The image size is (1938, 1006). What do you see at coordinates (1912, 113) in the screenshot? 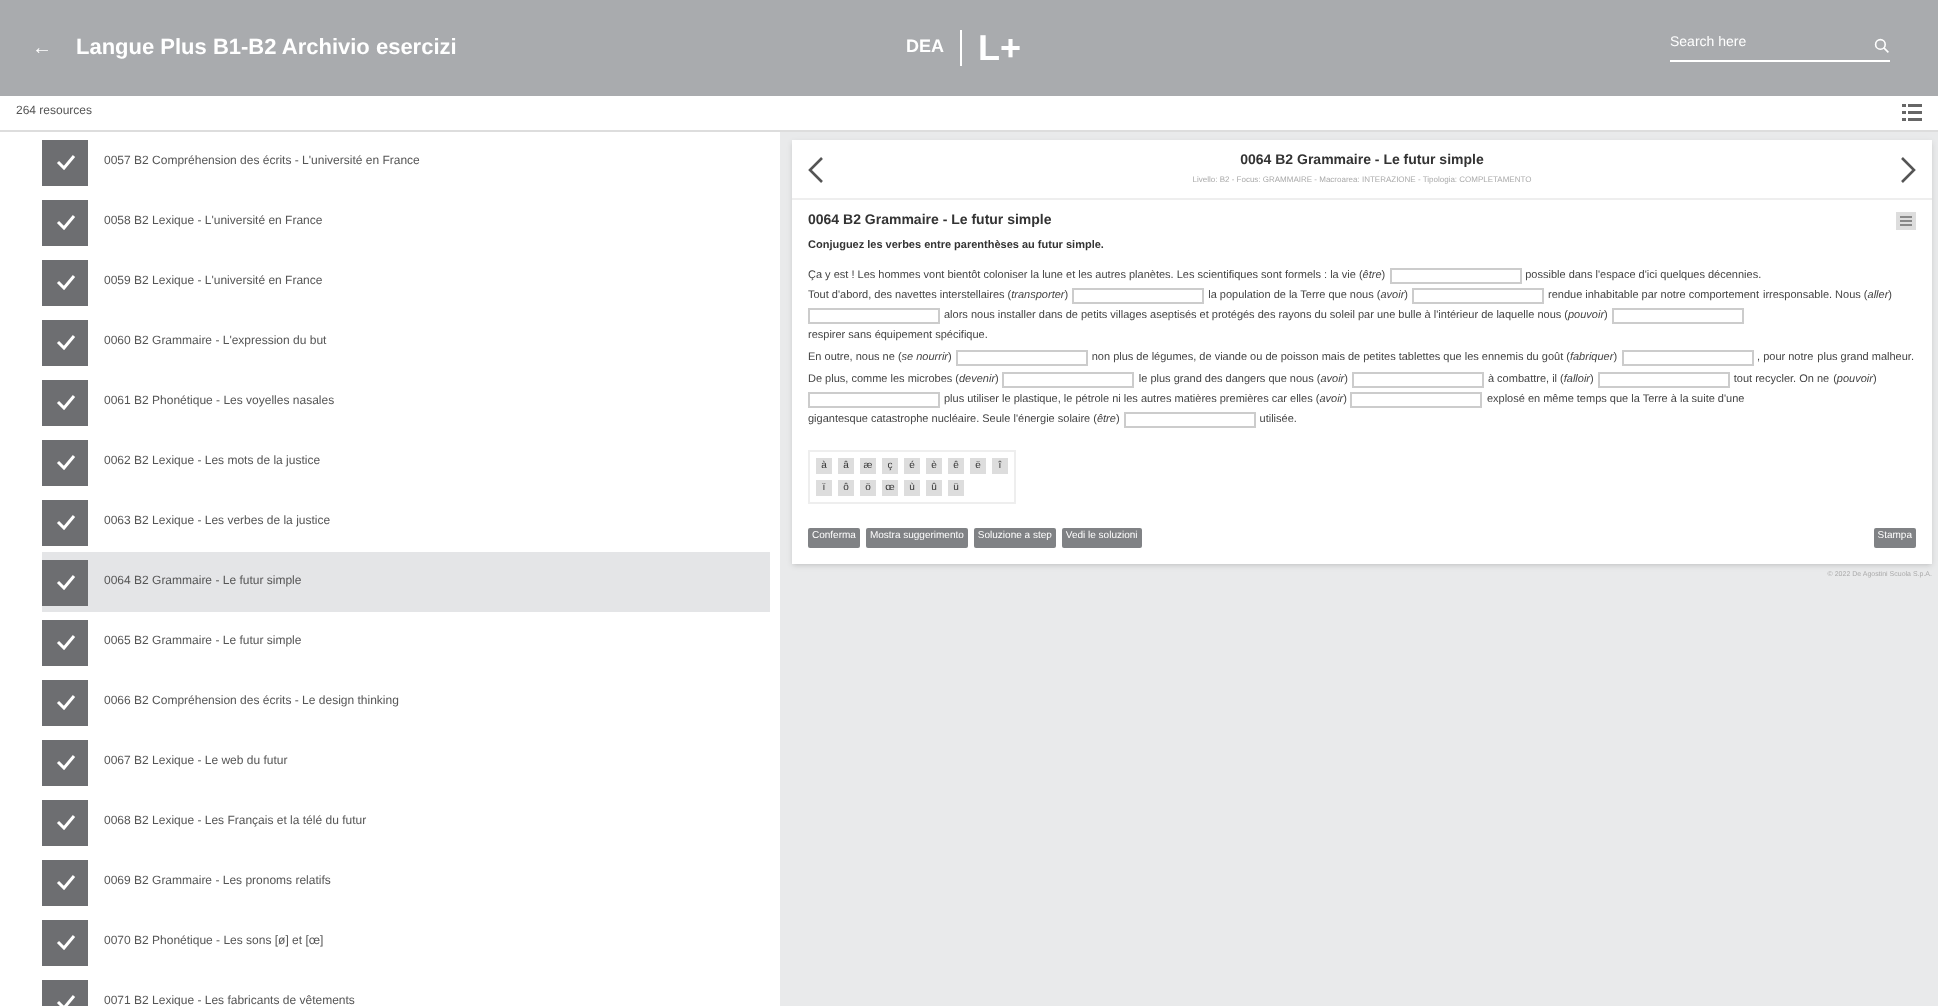
I see `list-view-icon` at bounding box center [1912, 113].